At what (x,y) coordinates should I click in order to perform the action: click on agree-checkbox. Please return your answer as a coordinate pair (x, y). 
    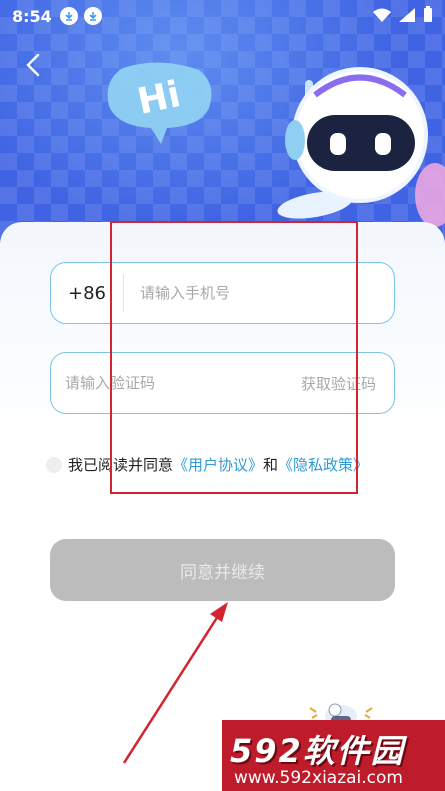
    Looking at the image, I should click on (54, 464).